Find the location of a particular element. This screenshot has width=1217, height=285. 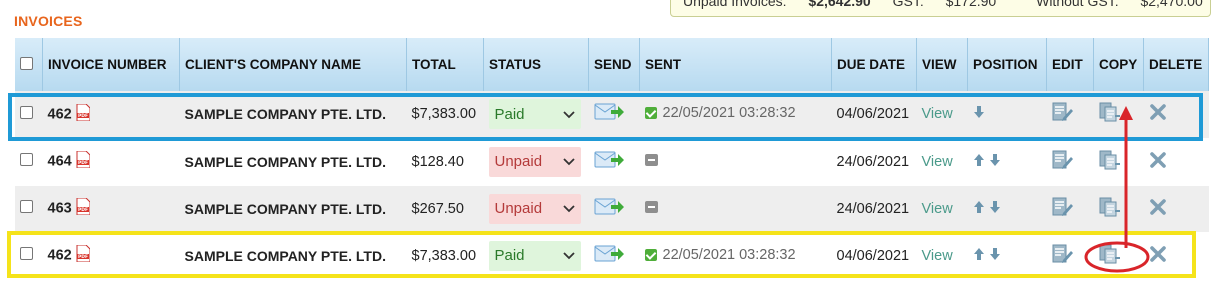

header-copy: COPY is located at coordinates (1118, 64).